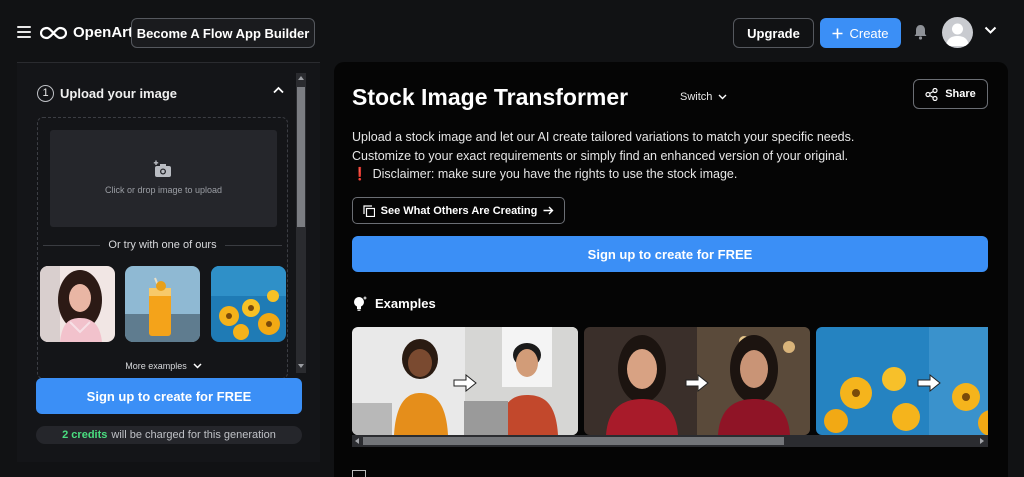  Describe the element at coordinates (360, 303) in the screenshot. I see `lightbulb-icon` at that location.